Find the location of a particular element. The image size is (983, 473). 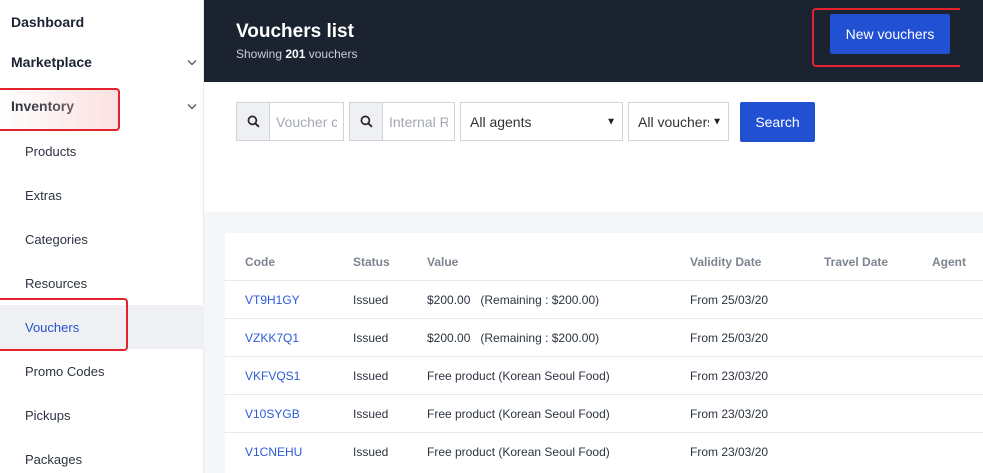

subtitle-prefix: Showing is located at coordinates (259, 54).